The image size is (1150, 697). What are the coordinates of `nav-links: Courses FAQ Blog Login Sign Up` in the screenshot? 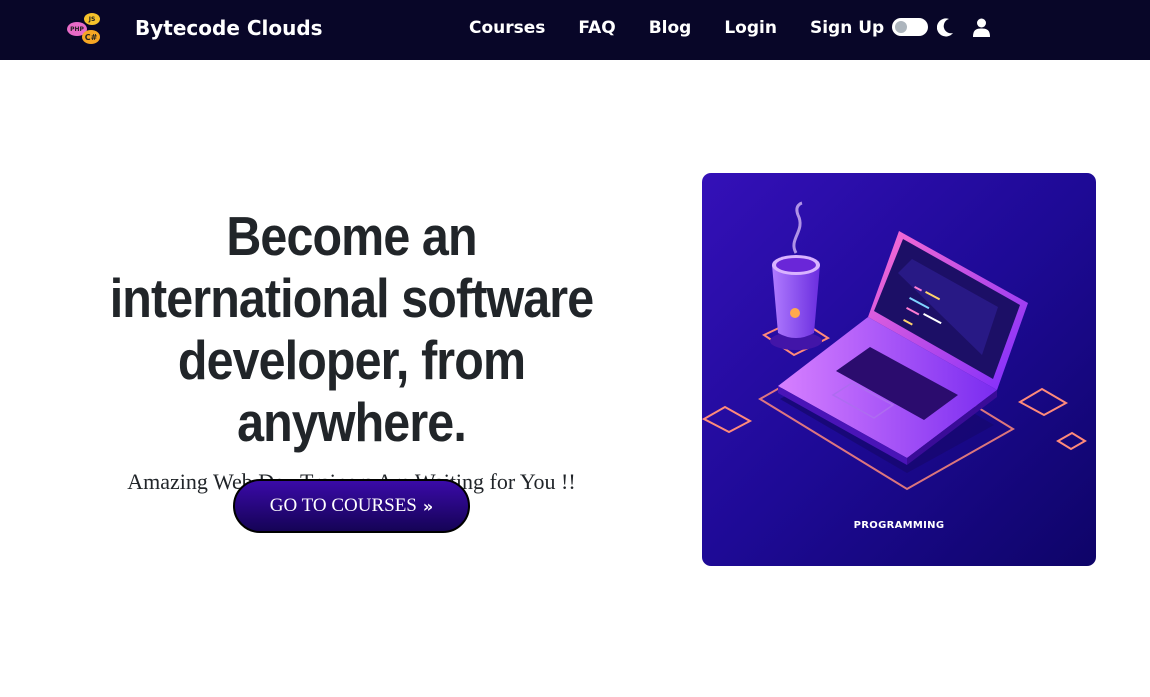 It's located at (693, 28).